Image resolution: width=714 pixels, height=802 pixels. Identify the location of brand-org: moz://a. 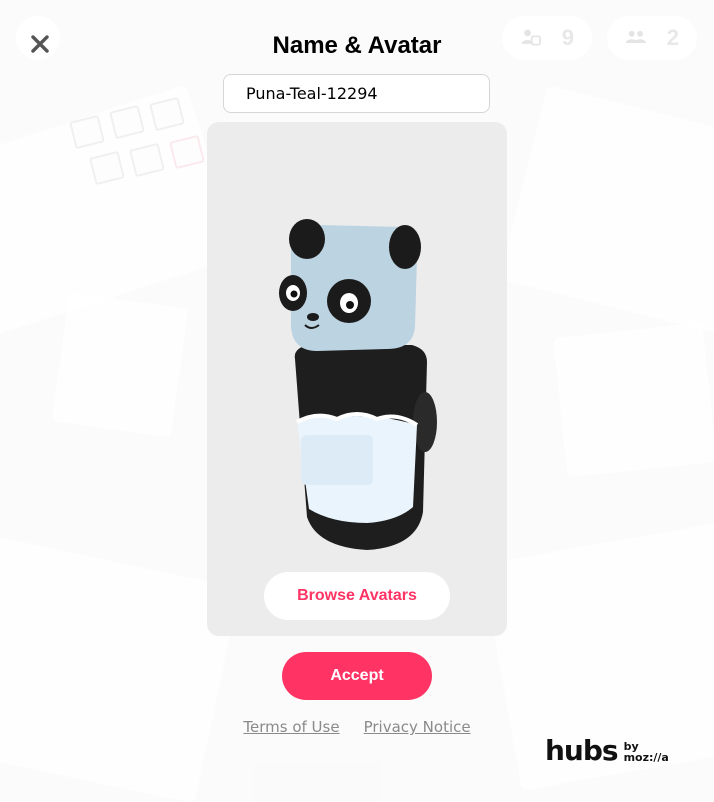
(646, 757).